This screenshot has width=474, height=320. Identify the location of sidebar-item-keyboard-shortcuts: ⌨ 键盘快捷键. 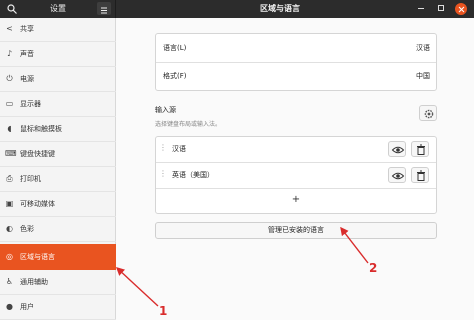
(58, 155).